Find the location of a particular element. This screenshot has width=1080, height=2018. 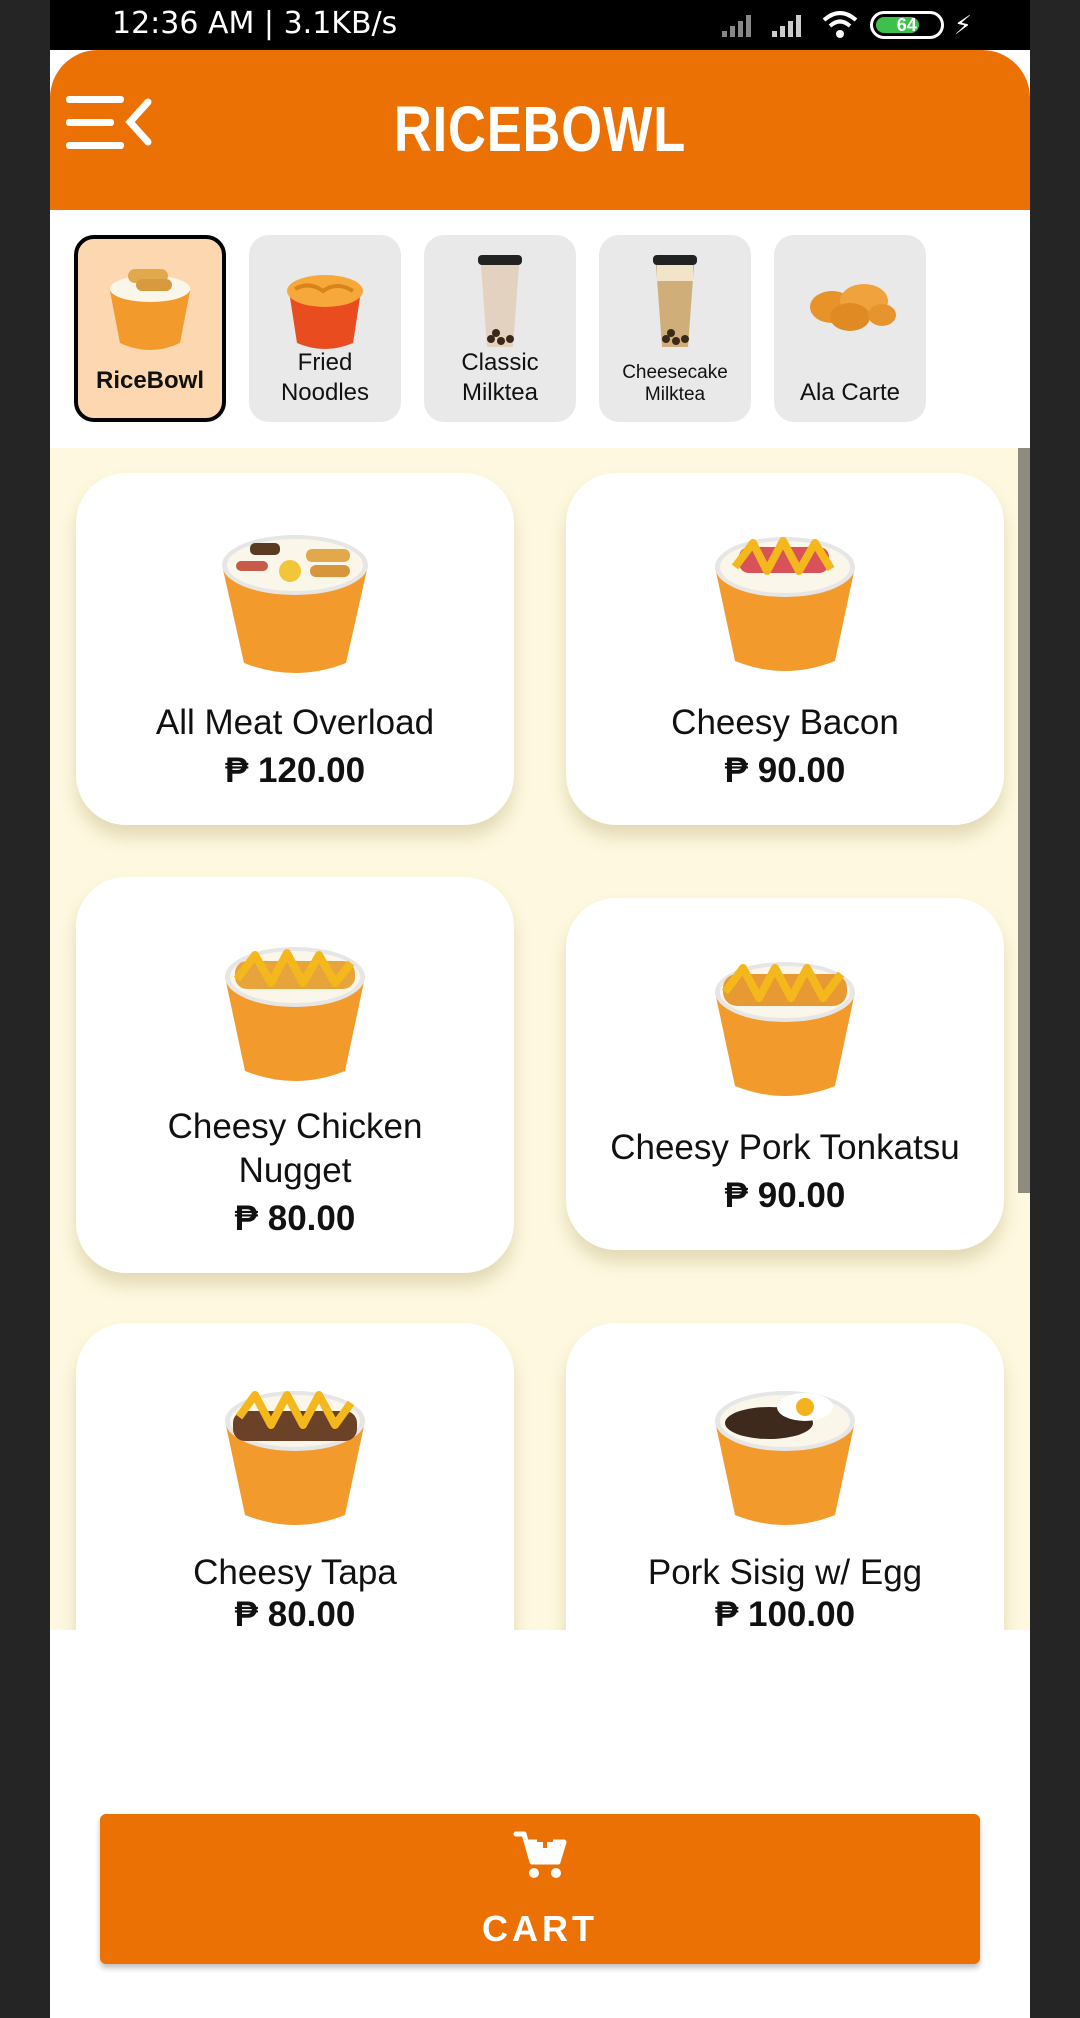

item-price: ₱ 100.00 is located at coordinates (785, 1612).